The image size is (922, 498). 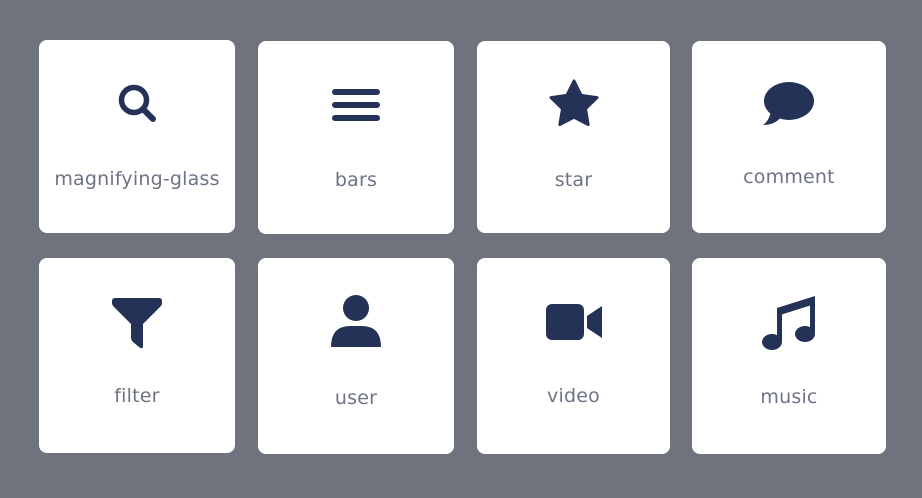 What do you see at coordinates (789, 137) in the screenshot?
I see `icon-card-comment: comment` at bounding box center [789, 137].